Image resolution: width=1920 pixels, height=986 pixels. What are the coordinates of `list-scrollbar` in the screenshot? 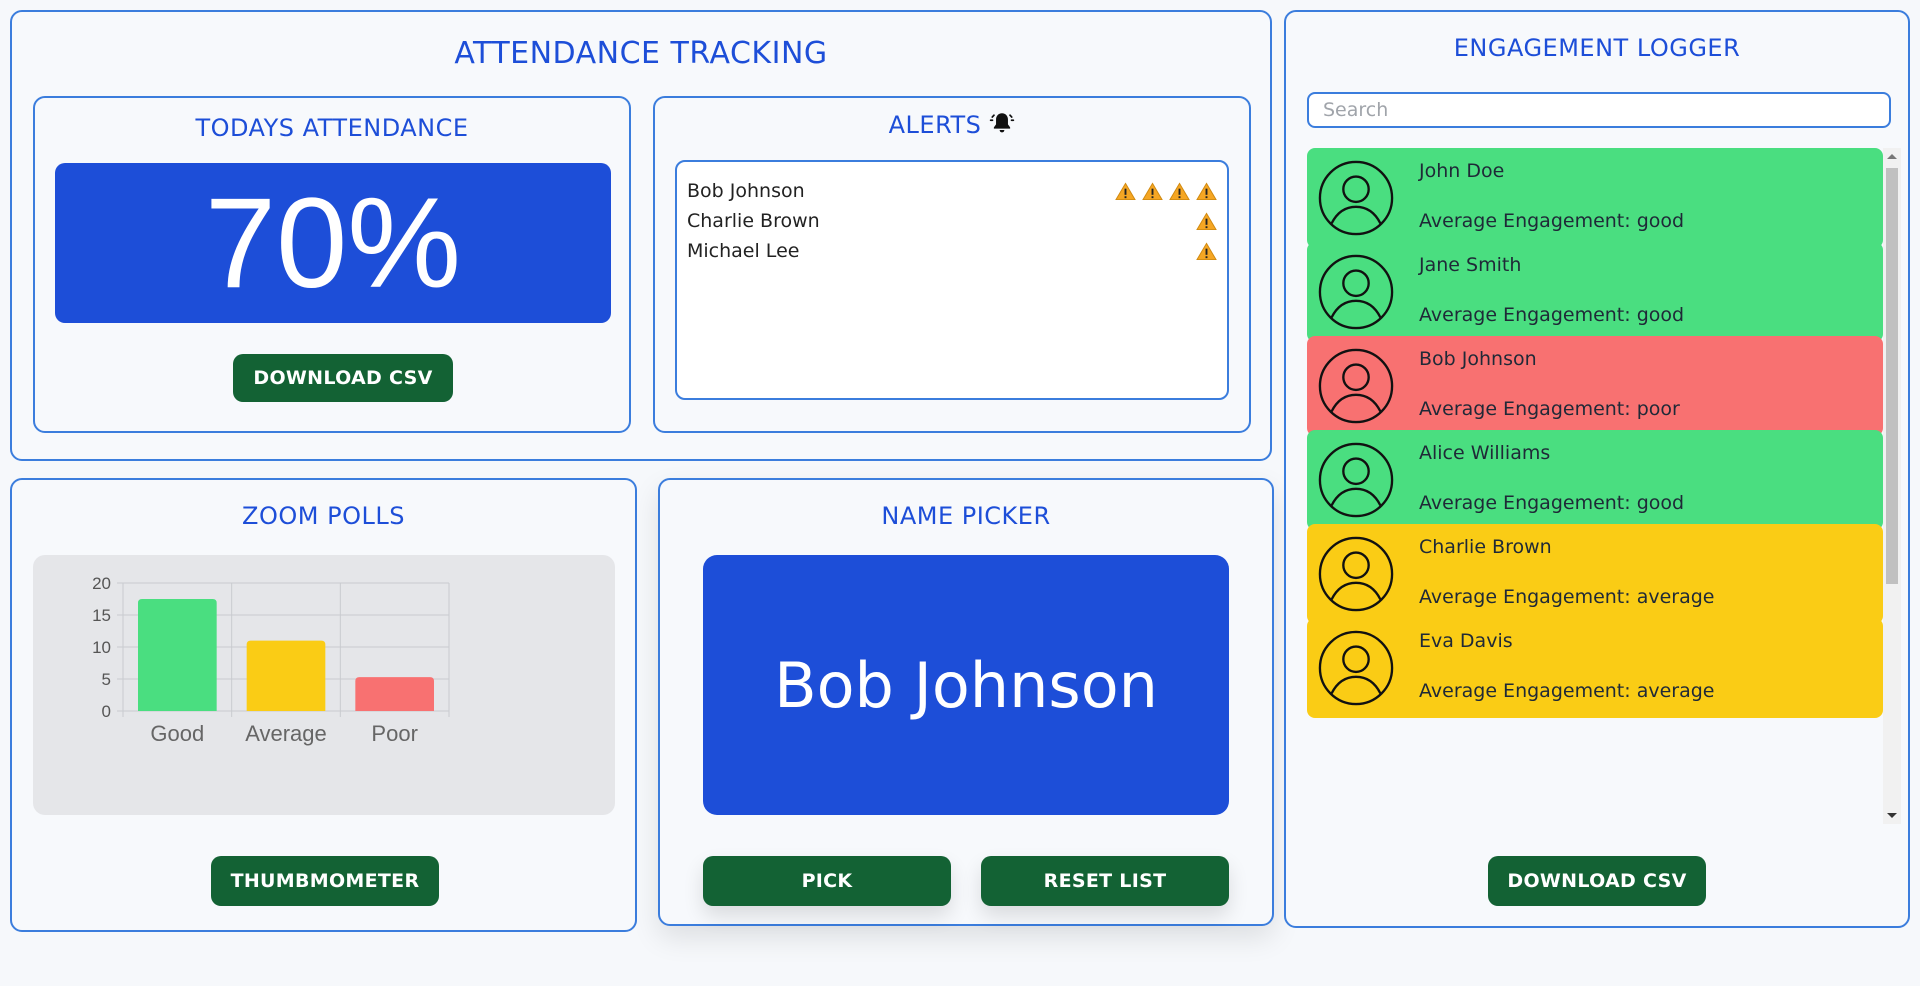 It's located at (1892, 486).